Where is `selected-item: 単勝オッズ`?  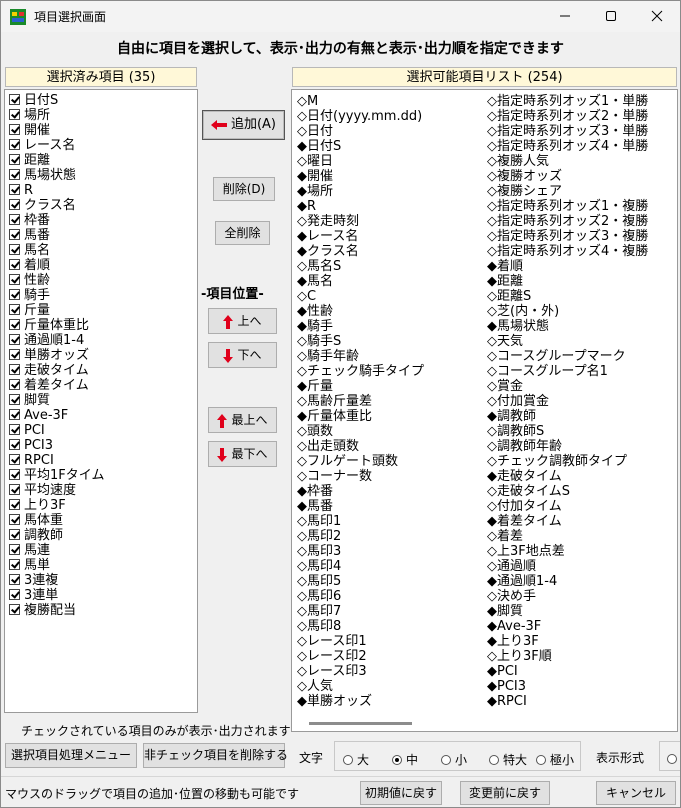
selected-item: 単勝オッズ is located at coordinates (49, 355).